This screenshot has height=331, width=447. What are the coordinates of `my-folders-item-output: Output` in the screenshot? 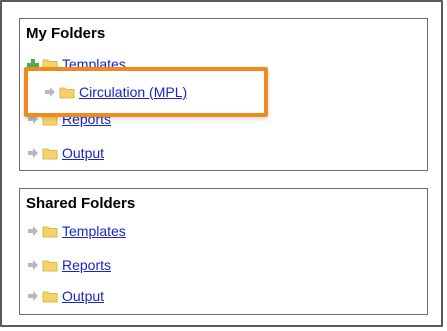 It's located at (65, 153).